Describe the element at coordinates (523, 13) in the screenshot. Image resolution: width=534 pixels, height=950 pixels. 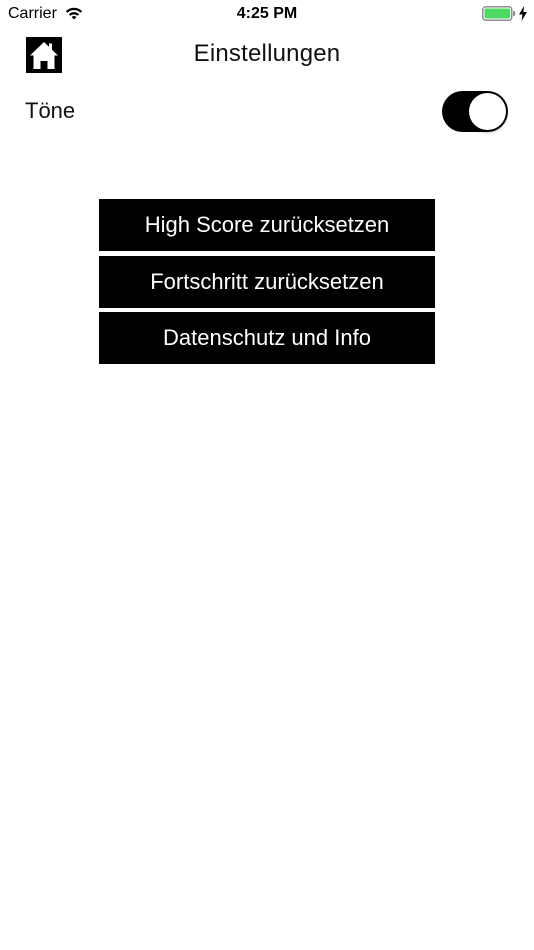
I see `charging-icon` at that location.